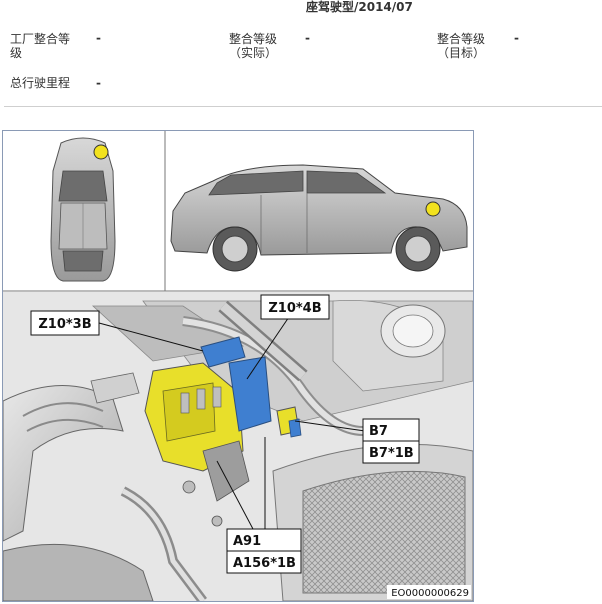 The image size is (602, 604). Describe the element at coordinates (307, 38) in the screenshot. I see `actual-grade-value: -` at that location.